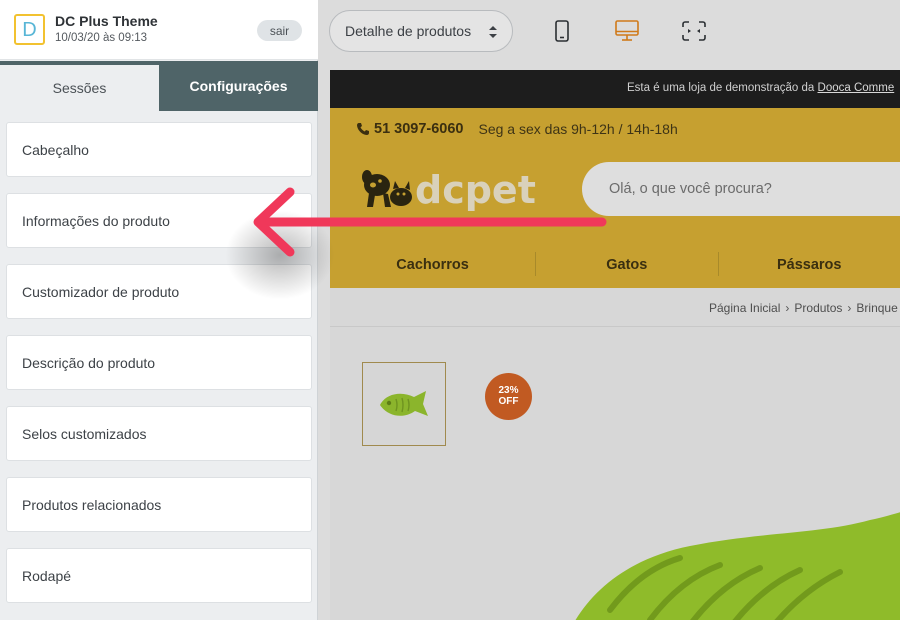  I want to click on preview-toolbar: Detalhe de produtos, so click(609, 30).